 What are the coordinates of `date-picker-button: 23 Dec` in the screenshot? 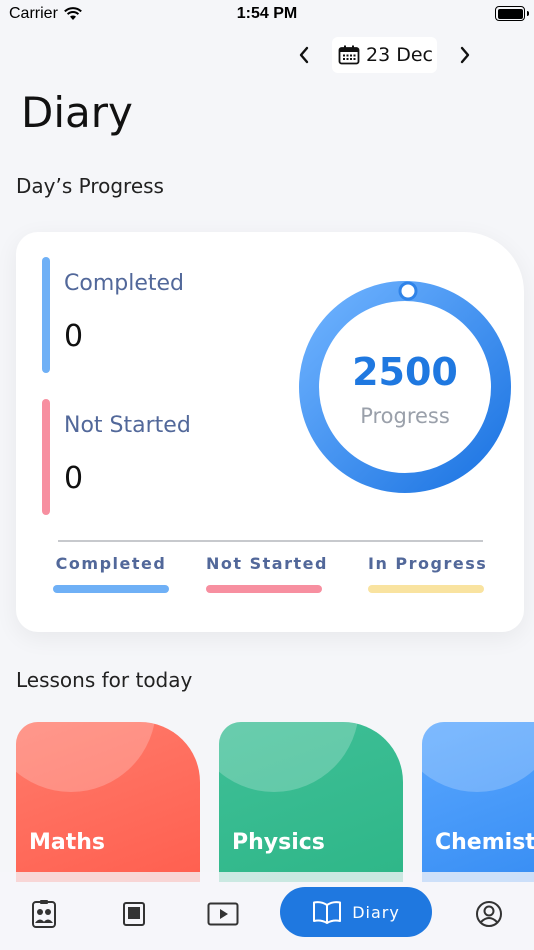 It's located at (384, 55).